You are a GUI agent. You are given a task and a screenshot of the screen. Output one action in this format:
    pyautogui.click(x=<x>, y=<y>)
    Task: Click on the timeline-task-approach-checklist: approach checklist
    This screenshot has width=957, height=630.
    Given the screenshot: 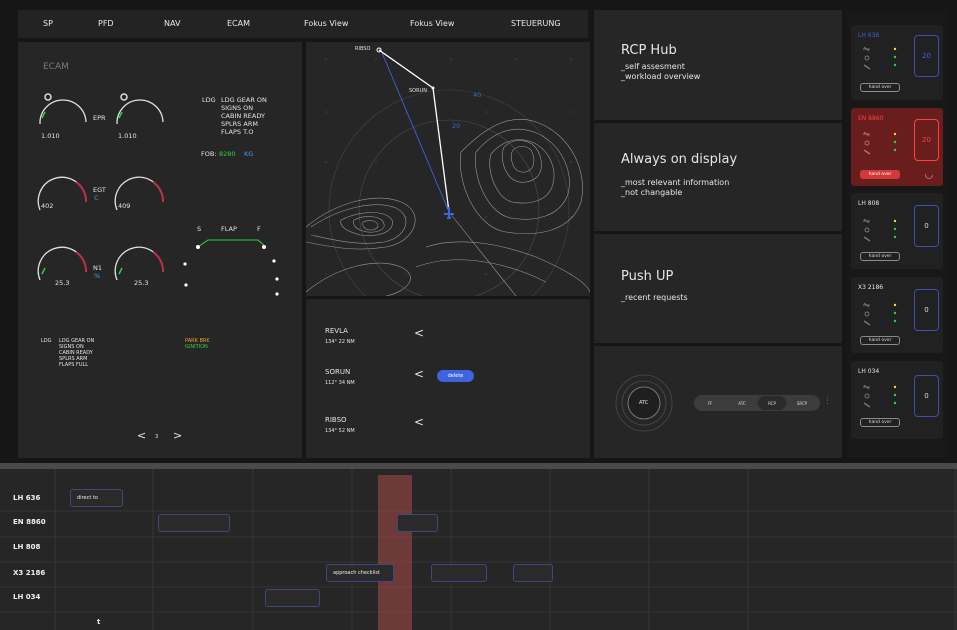 What is the action you would take?
    pyautogui.click(x=360, y=573)
    